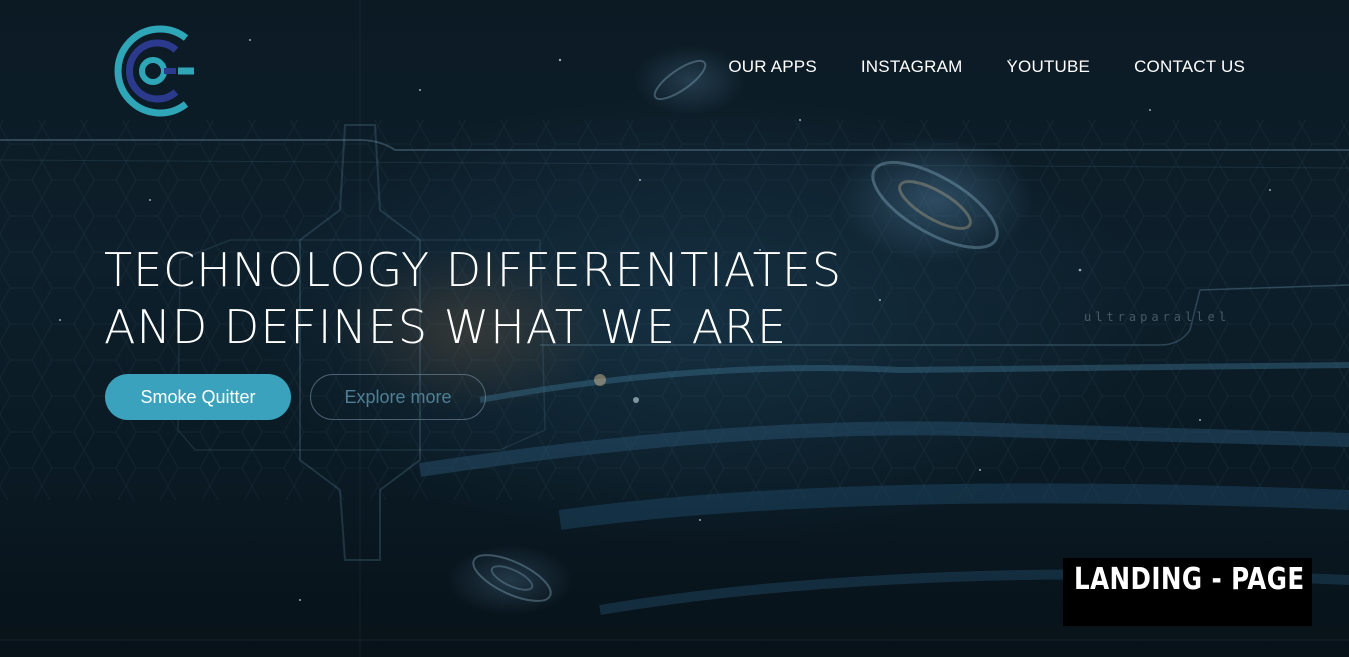 The height and width of the screenshot is (657, 1349). What do you see at coordinates (198, 397) in the screenshot?
I see `smoke-quitter-button: Smoke Quitter` at bounding box center [198, 397].